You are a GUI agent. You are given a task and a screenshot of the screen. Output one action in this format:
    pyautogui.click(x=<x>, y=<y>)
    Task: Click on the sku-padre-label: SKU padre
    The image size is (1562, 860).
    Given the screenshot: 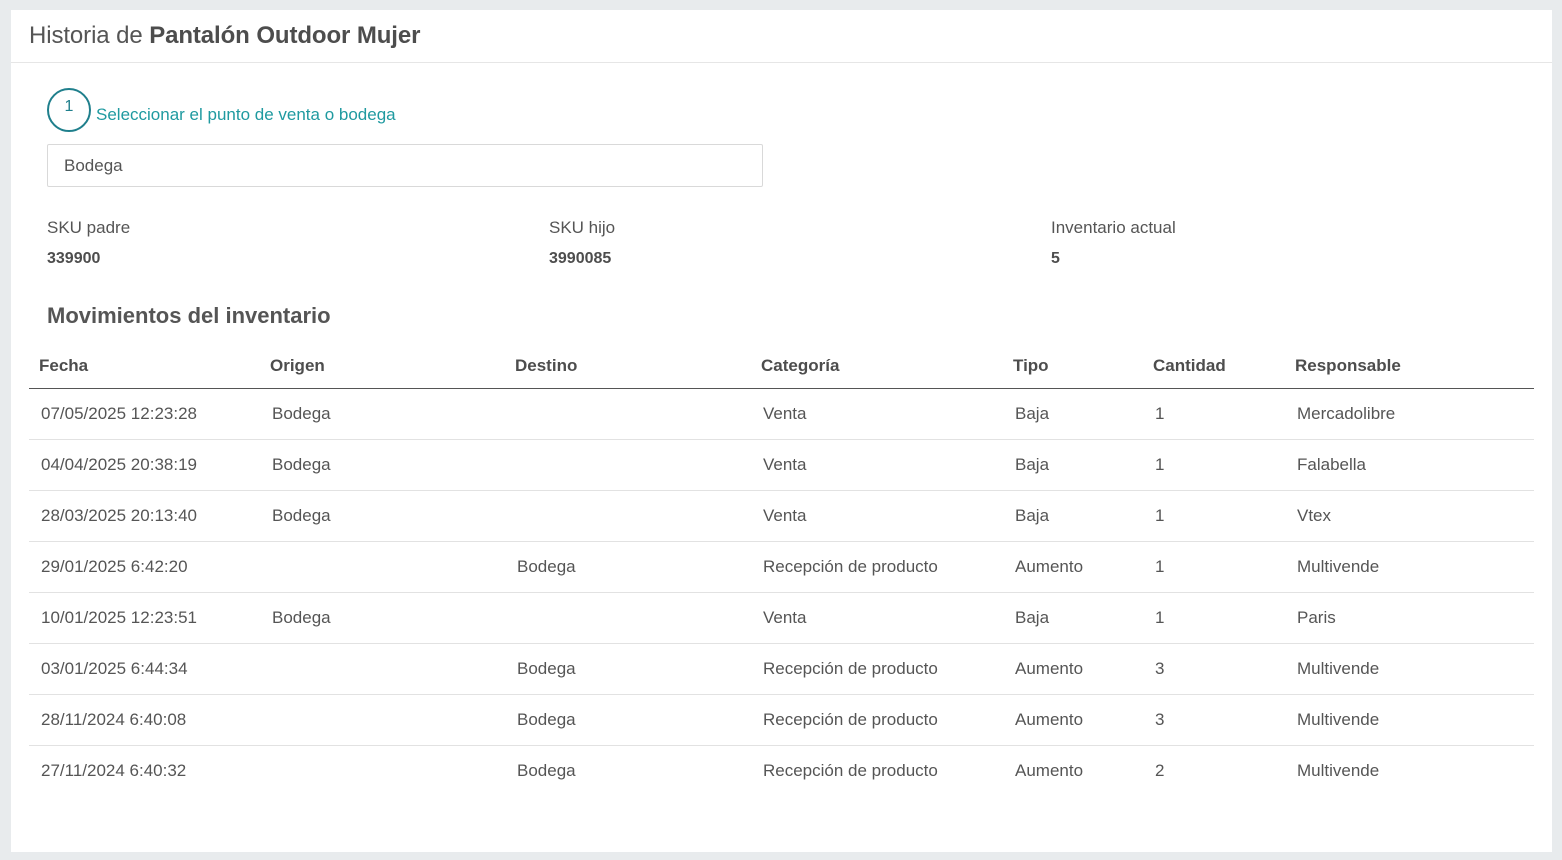 What is the action you would take?
    pyautogui.click(x=89, y=227)
    